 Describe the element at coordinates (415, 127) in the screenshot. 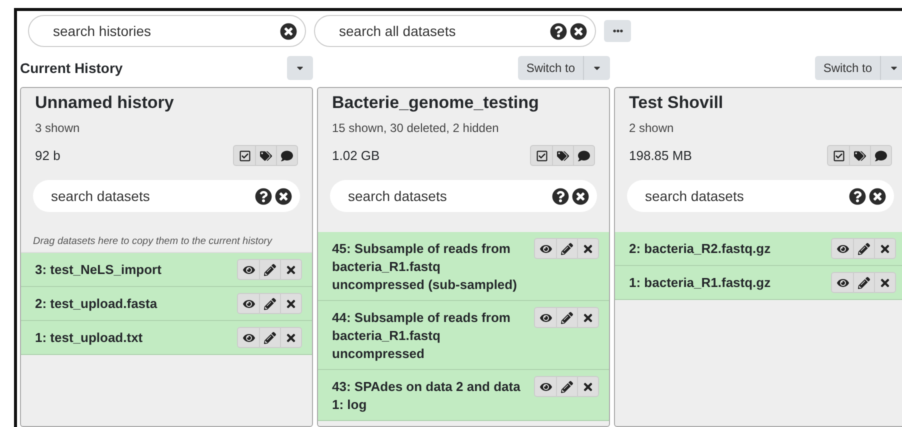

I see `history-summary: 15 shown, 30 deleted, 2 hidden` at that location.